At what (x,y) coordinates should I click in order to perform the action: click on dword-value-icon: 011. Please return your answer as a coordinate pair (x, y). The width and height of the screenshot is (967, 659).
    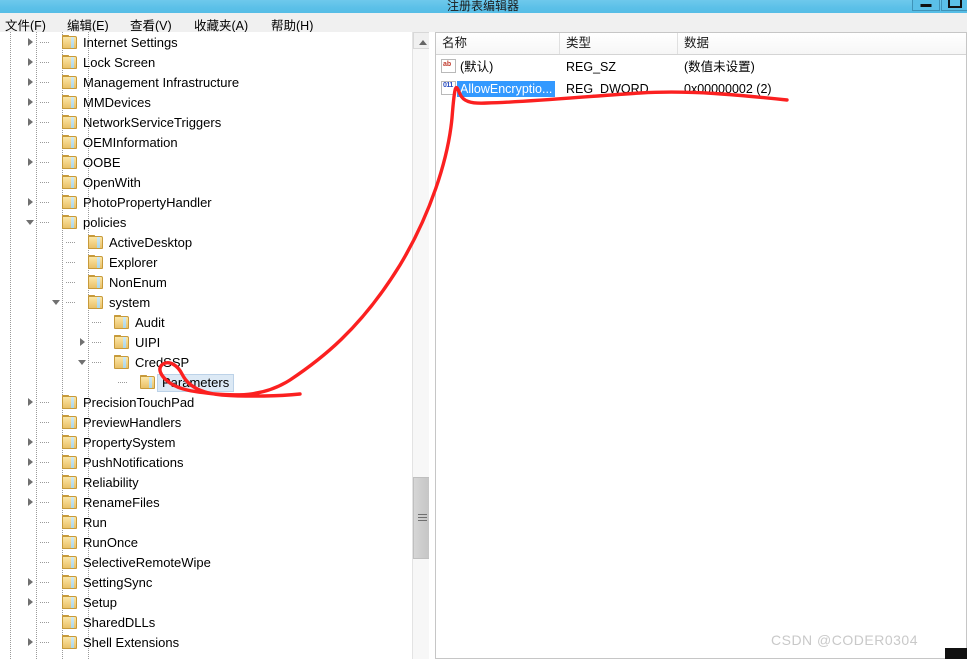
    Looking at the image, I should click on (448, 88).